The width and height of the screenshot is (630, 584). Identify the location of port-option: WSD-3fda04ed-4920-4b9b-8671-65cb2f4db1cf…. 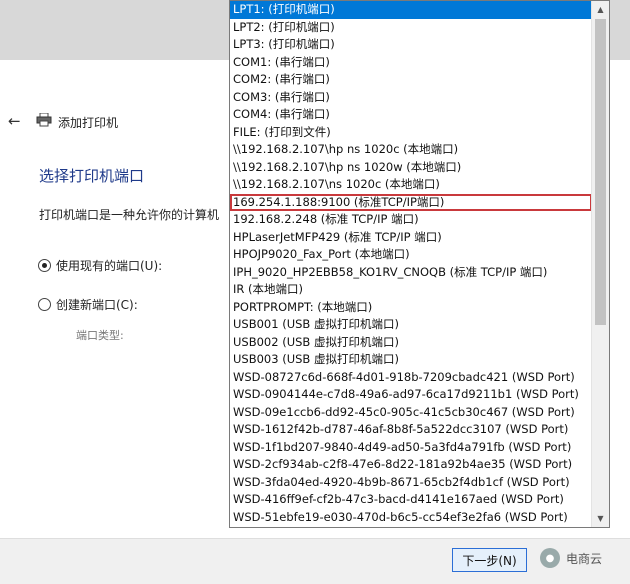
(411, 483).